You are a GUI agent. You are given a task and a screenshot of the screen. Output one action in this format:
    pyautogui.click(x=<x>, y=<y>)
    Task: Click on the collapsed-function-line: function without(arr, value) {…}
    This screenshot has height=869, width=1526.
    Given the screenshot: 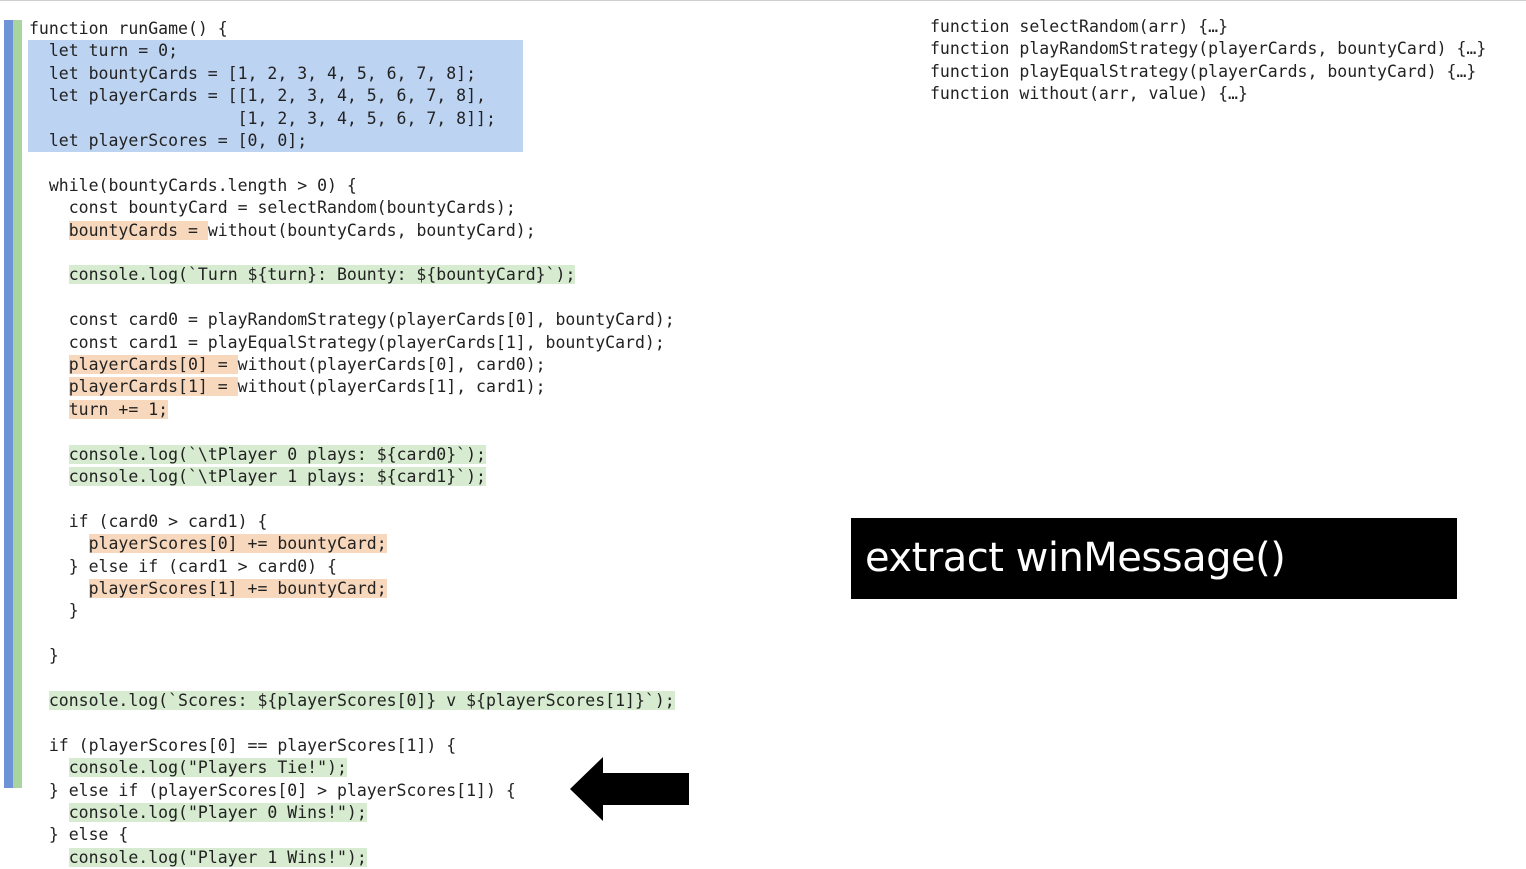 What is the action you would take?
    pyautogui.click(x=1089, y=94)
    